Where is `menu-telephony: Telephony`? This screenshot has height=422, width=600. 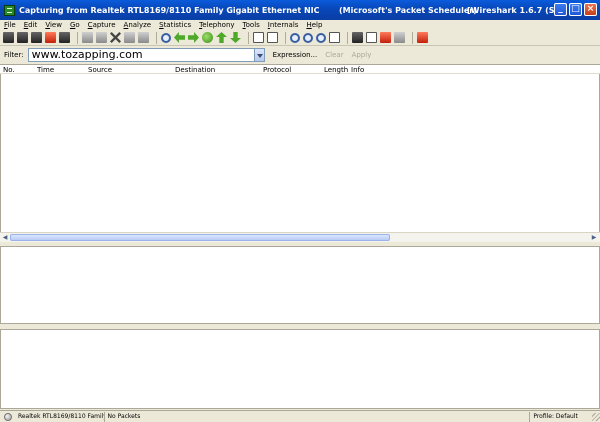 menu-telephony: Telephony is located at coordinates (216, 25).